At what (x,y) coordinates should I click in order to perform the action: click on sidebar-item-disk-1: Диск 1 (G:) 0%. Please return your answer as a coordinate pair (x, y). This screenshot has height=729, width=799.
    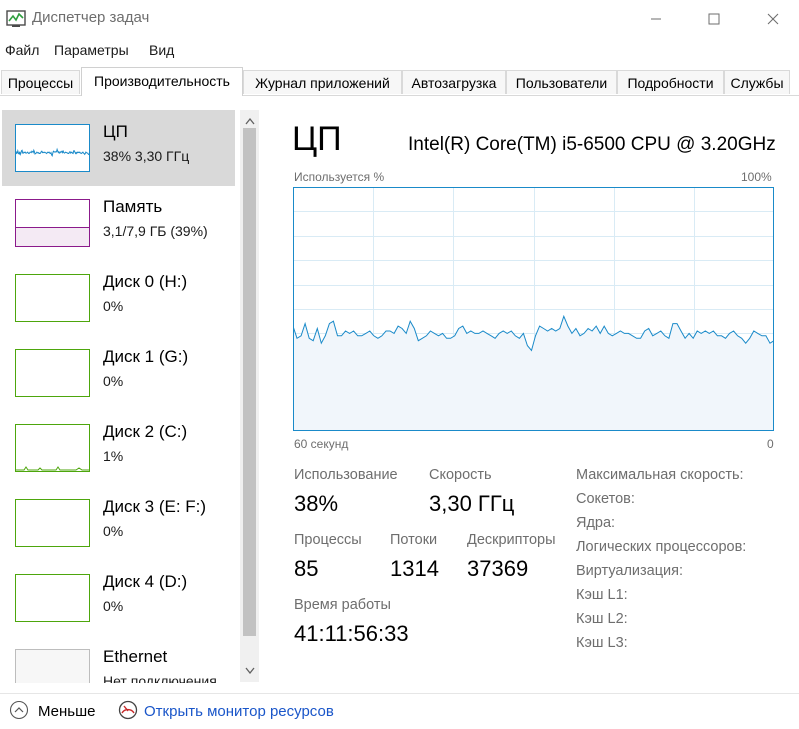
    Looking at the image, I should click on (118, 373).